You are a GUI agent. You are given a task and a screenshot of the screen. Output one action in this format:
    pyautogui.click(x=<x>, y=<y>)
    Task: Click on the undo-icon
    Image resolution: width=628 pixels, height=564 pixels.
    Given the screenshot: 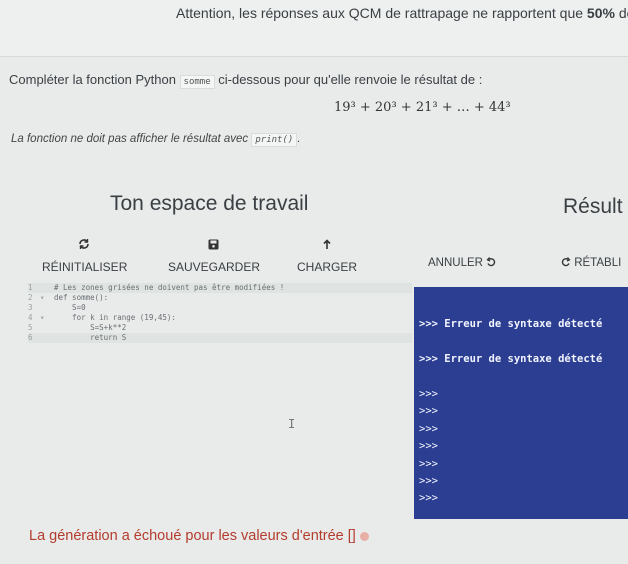 What is the action you would take?
    pyautogui.click(x=491, y=263)
    